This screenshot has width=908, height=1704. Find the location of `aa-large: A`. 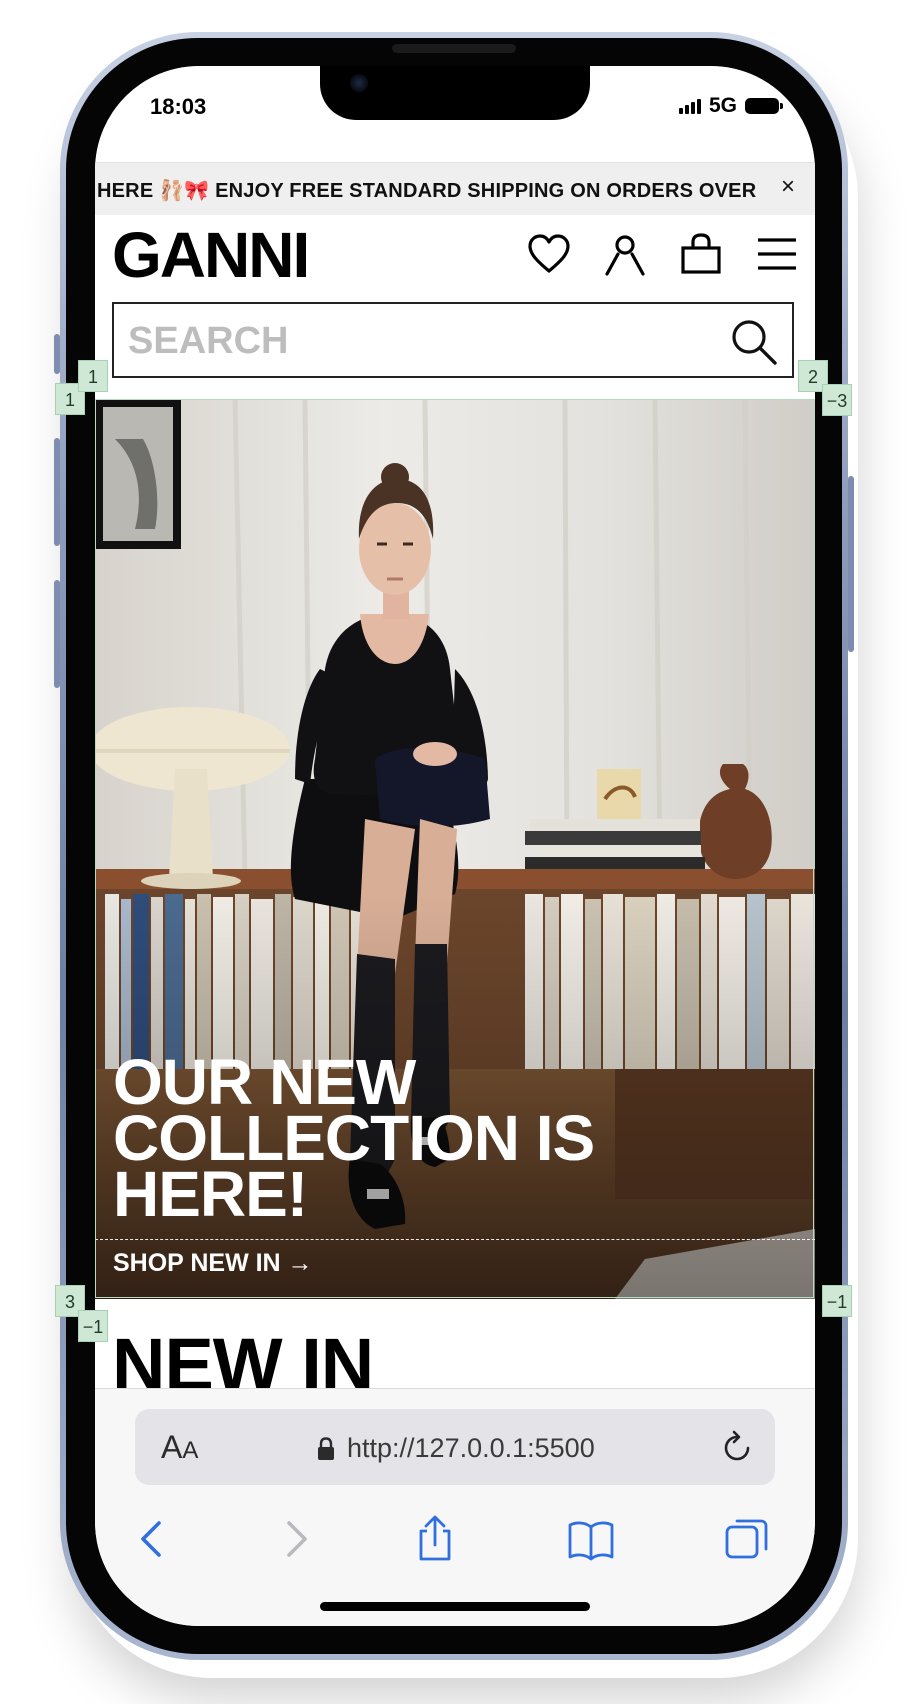

aa-large: A is located at coordinates (172, 1447).